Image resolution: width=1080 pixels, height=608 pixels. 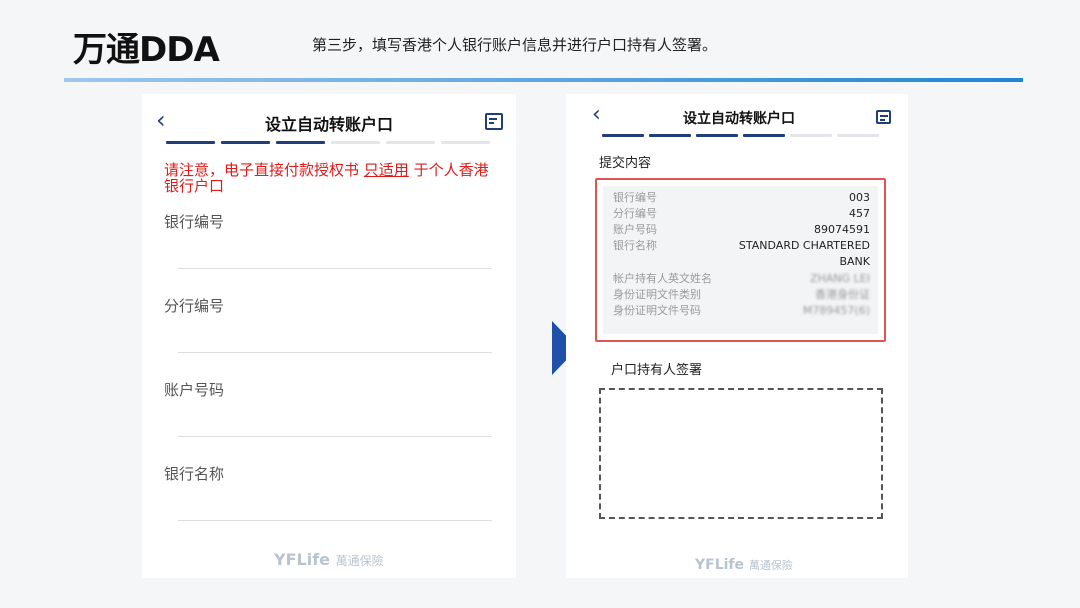 What do you see at coordinates (335, 436) in the screenshot?
I see `account-number-input` at bounding box center [335, 436].